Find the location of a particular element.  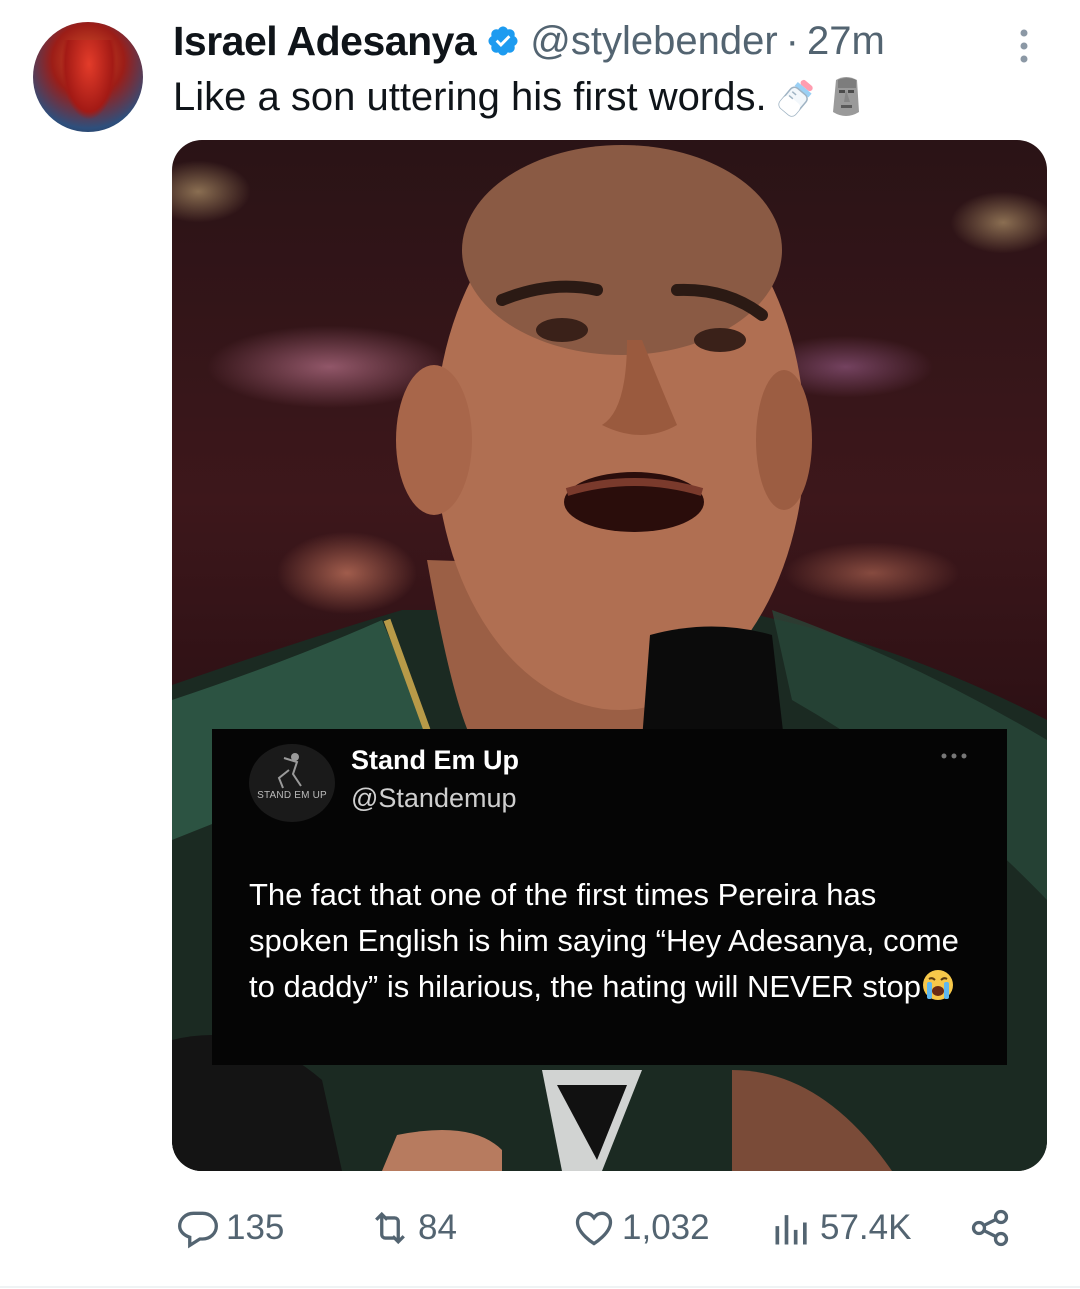

embedded-post-handle: @Standemup is located at coordinates (434, 798).